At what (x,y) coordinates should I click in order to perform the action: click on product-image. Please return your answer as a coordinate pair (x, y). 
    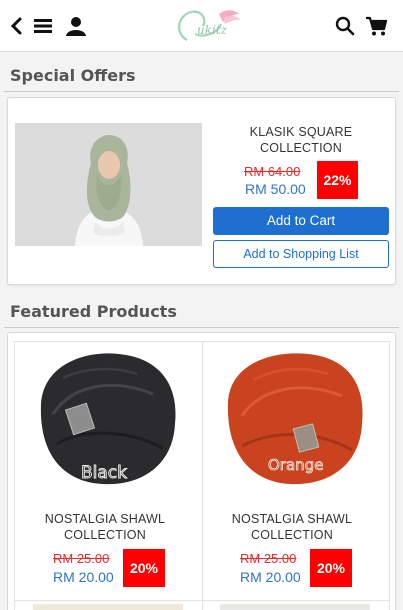
    Looking at the image, I should click on (108, 184).